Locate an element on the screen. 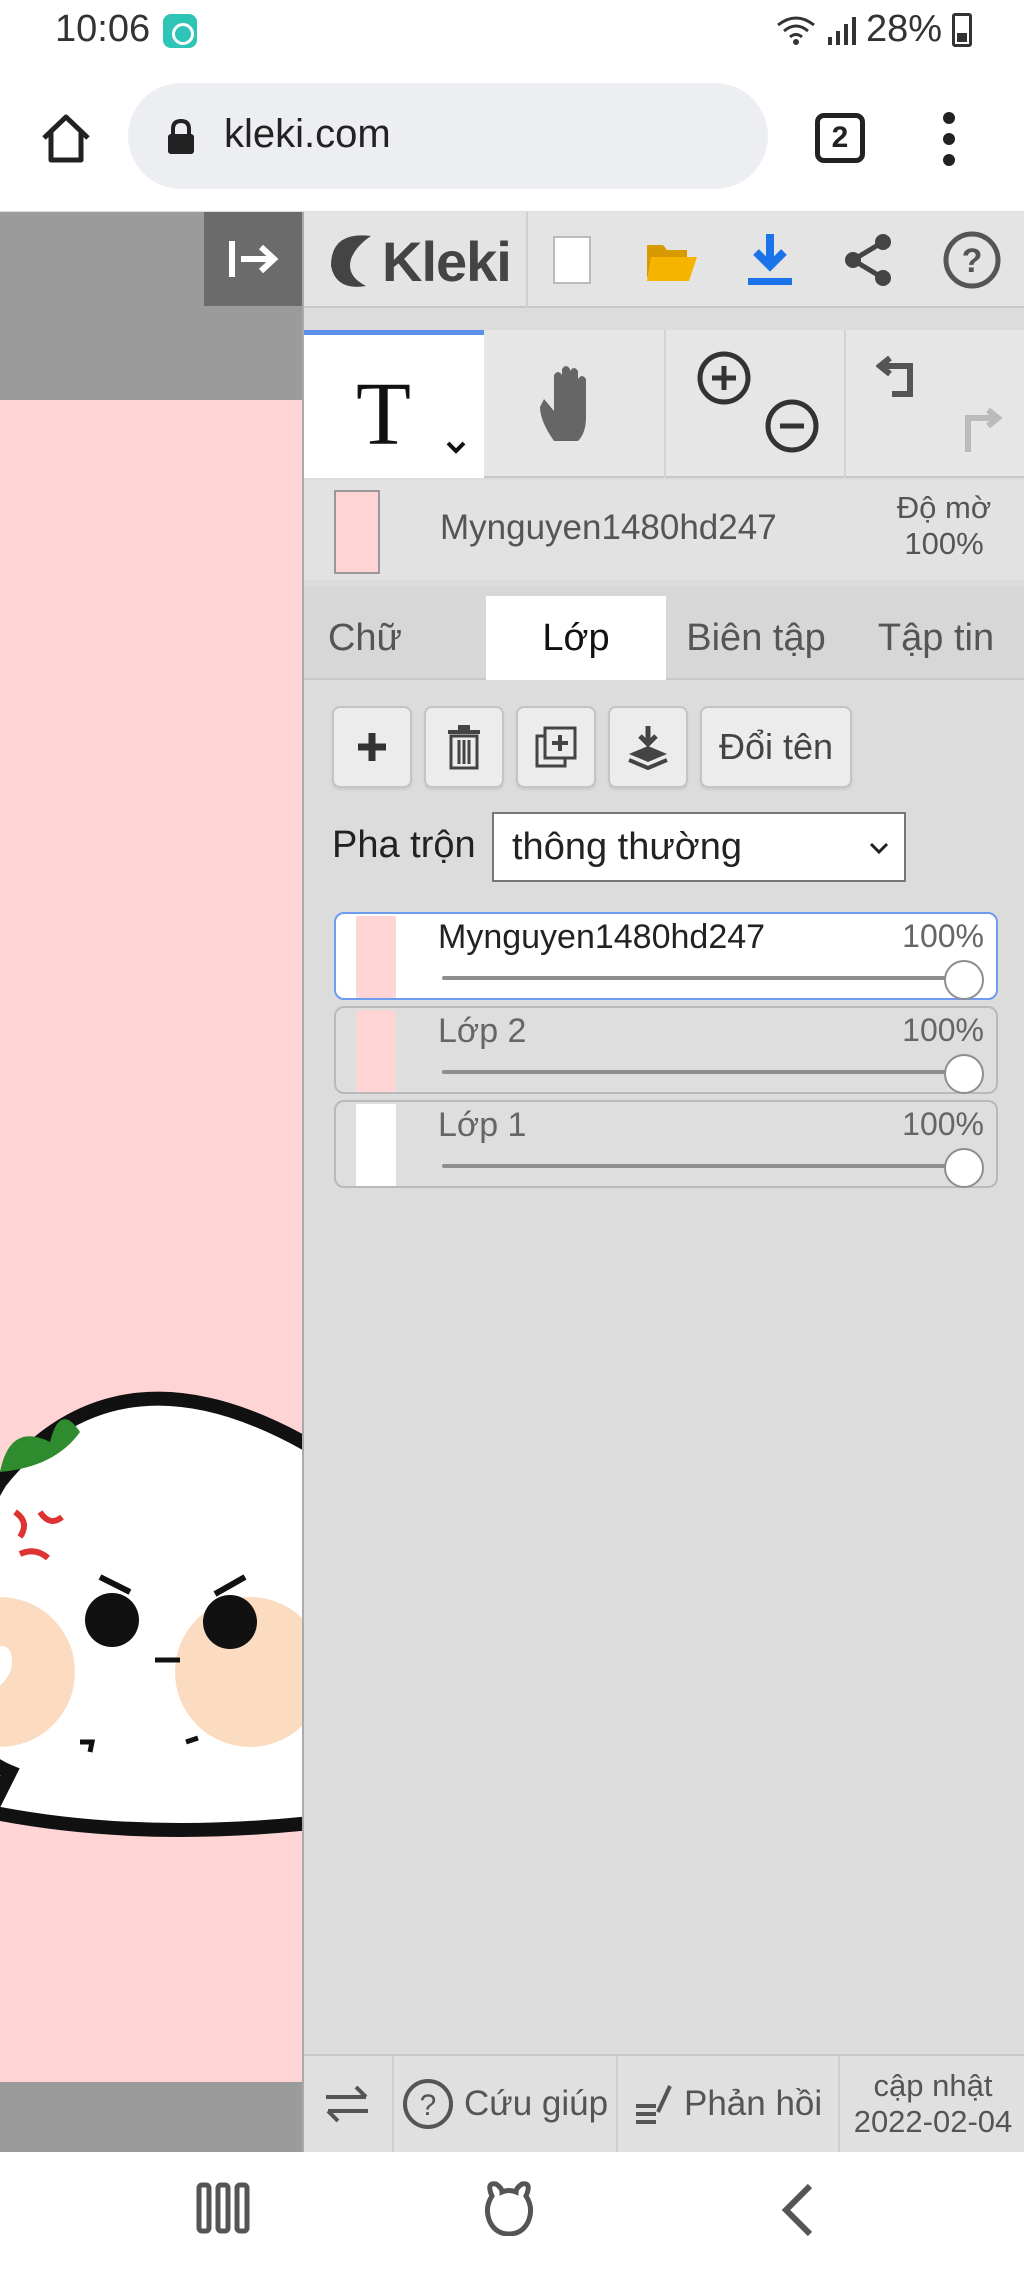  feedback-icon is located at coordinates (654, 2104).